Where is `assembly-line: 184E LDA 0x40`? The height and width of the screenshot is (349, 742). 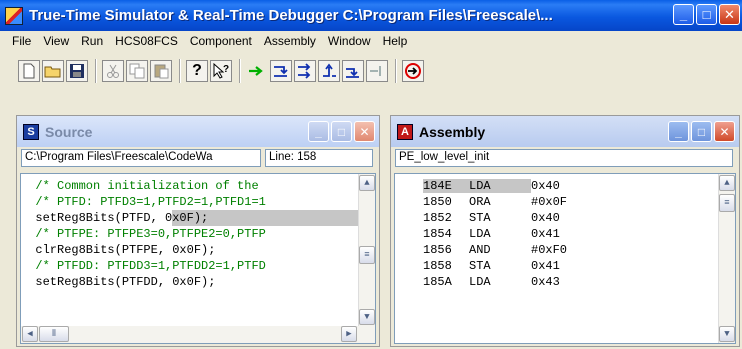 assembly-line: 184E LDA 0x40 is located at coordinates (565, 186).